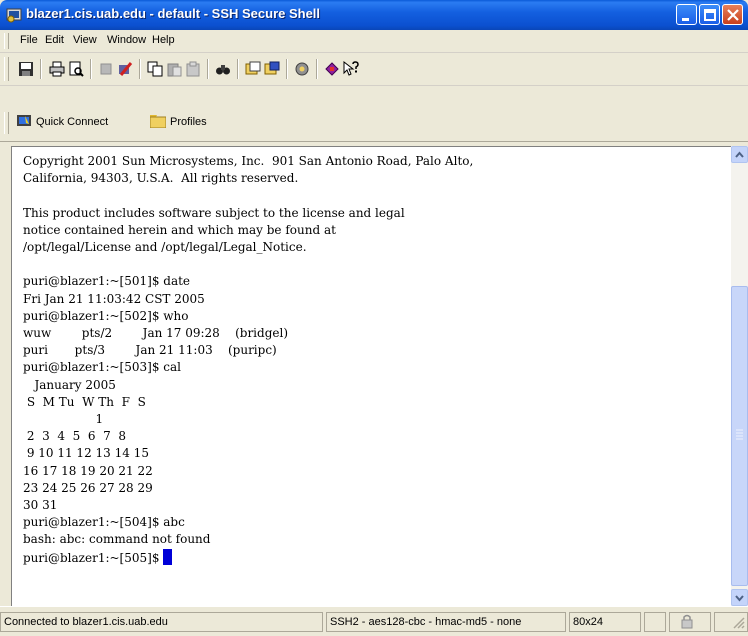 The image size is (748, 636). What do you see at coordinates (54, 40) in the screenshot?
I see `menu-edit: Edit` at bounding box center [54, 40].